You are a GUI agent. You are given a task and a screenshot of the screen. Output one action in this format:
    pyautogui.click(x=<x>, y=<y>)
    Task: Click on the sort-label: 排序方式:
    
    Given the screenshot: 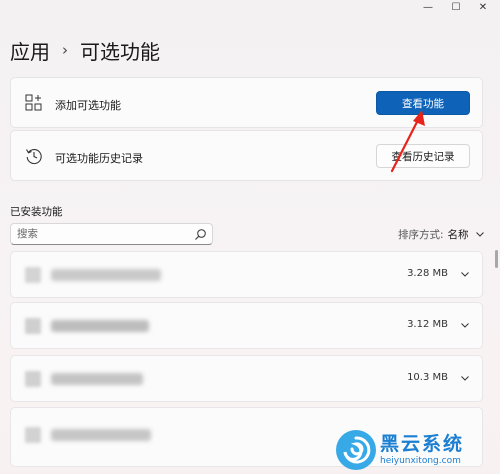 What is the action you would take?
    pyautogui.click(x=421, y=234)
    